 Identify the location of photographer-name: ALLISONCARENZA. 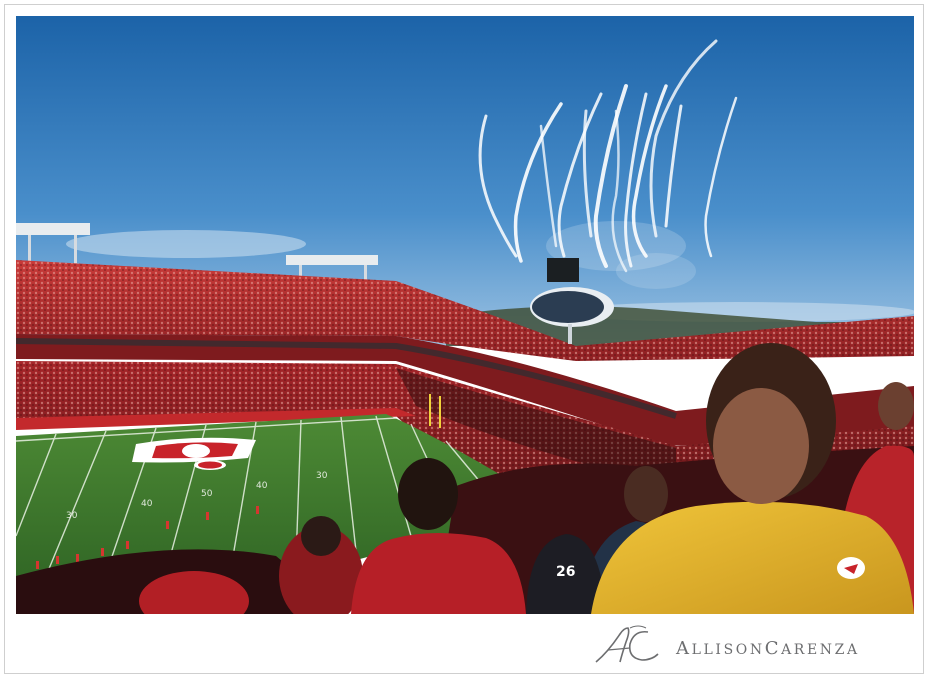
(768, 648).